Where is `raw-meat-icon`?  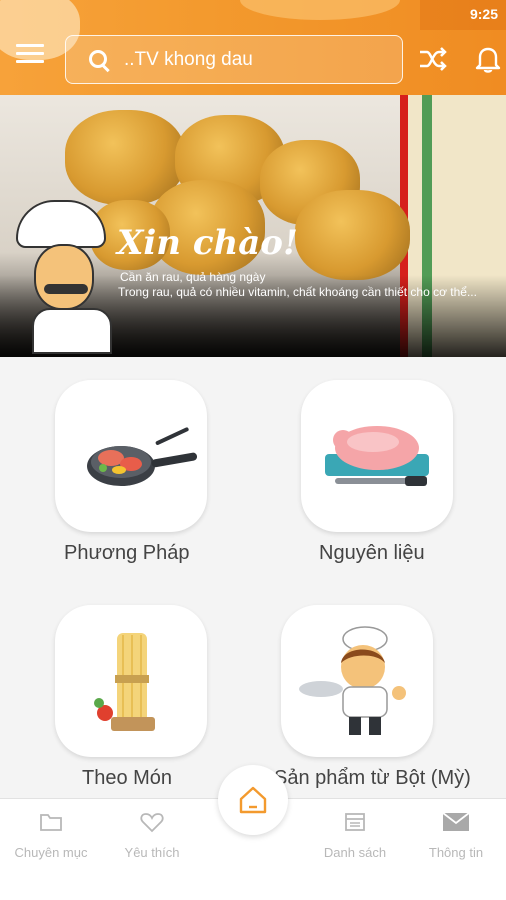 raw-meat-icon is located at coordinates (377, 456).